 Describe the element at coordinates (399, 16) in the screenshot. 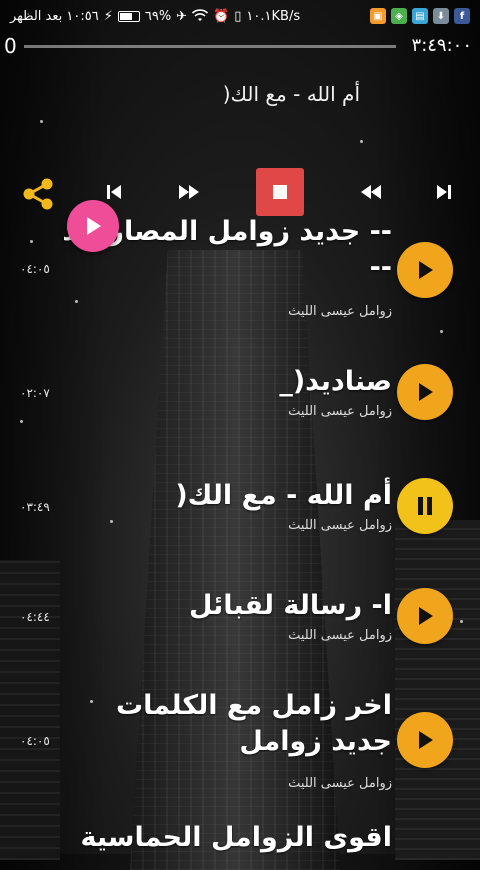

I see `shield-app-icon: ◈` at that location.